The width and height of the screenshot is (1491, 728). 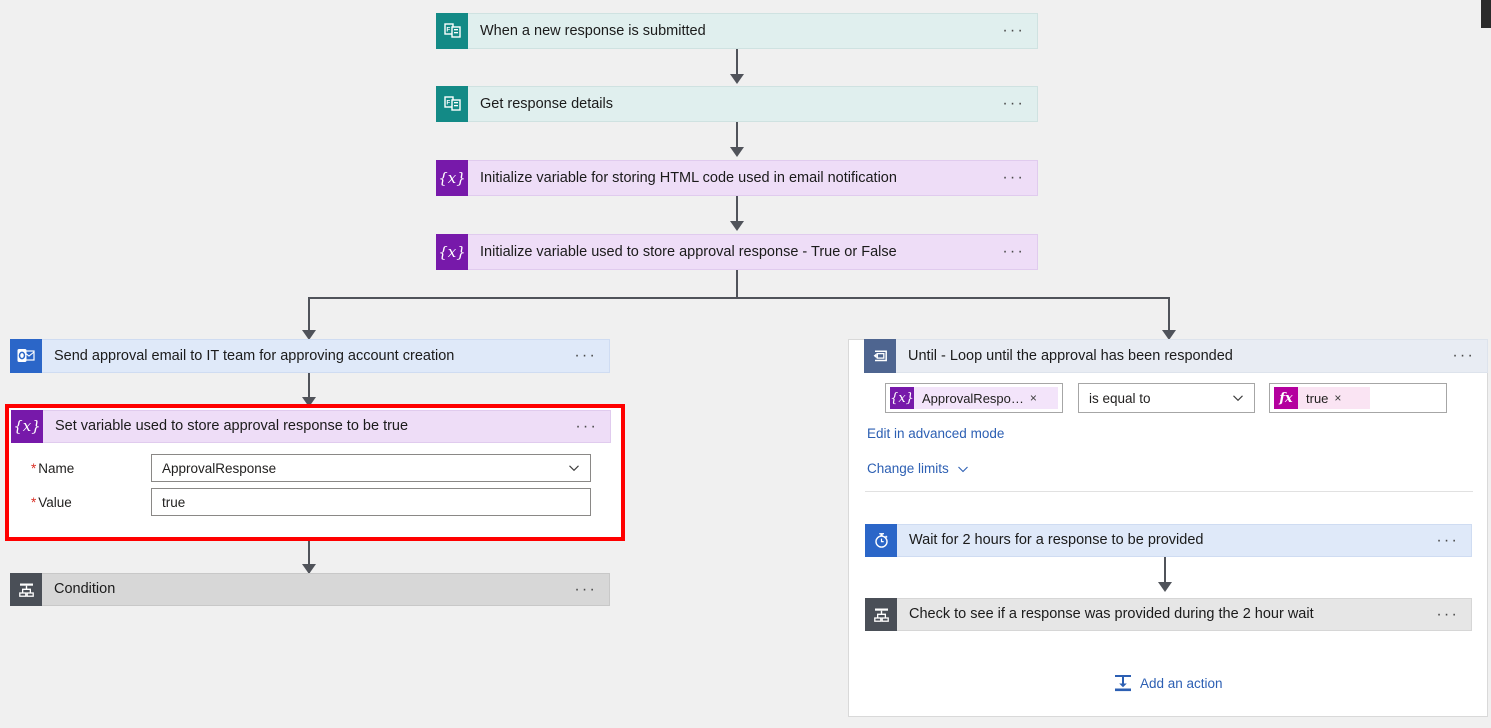 What do you see at coordinates (1123, 683) in the screenshot?
I see `add-action-icon` at bounding box center [1123, 683].